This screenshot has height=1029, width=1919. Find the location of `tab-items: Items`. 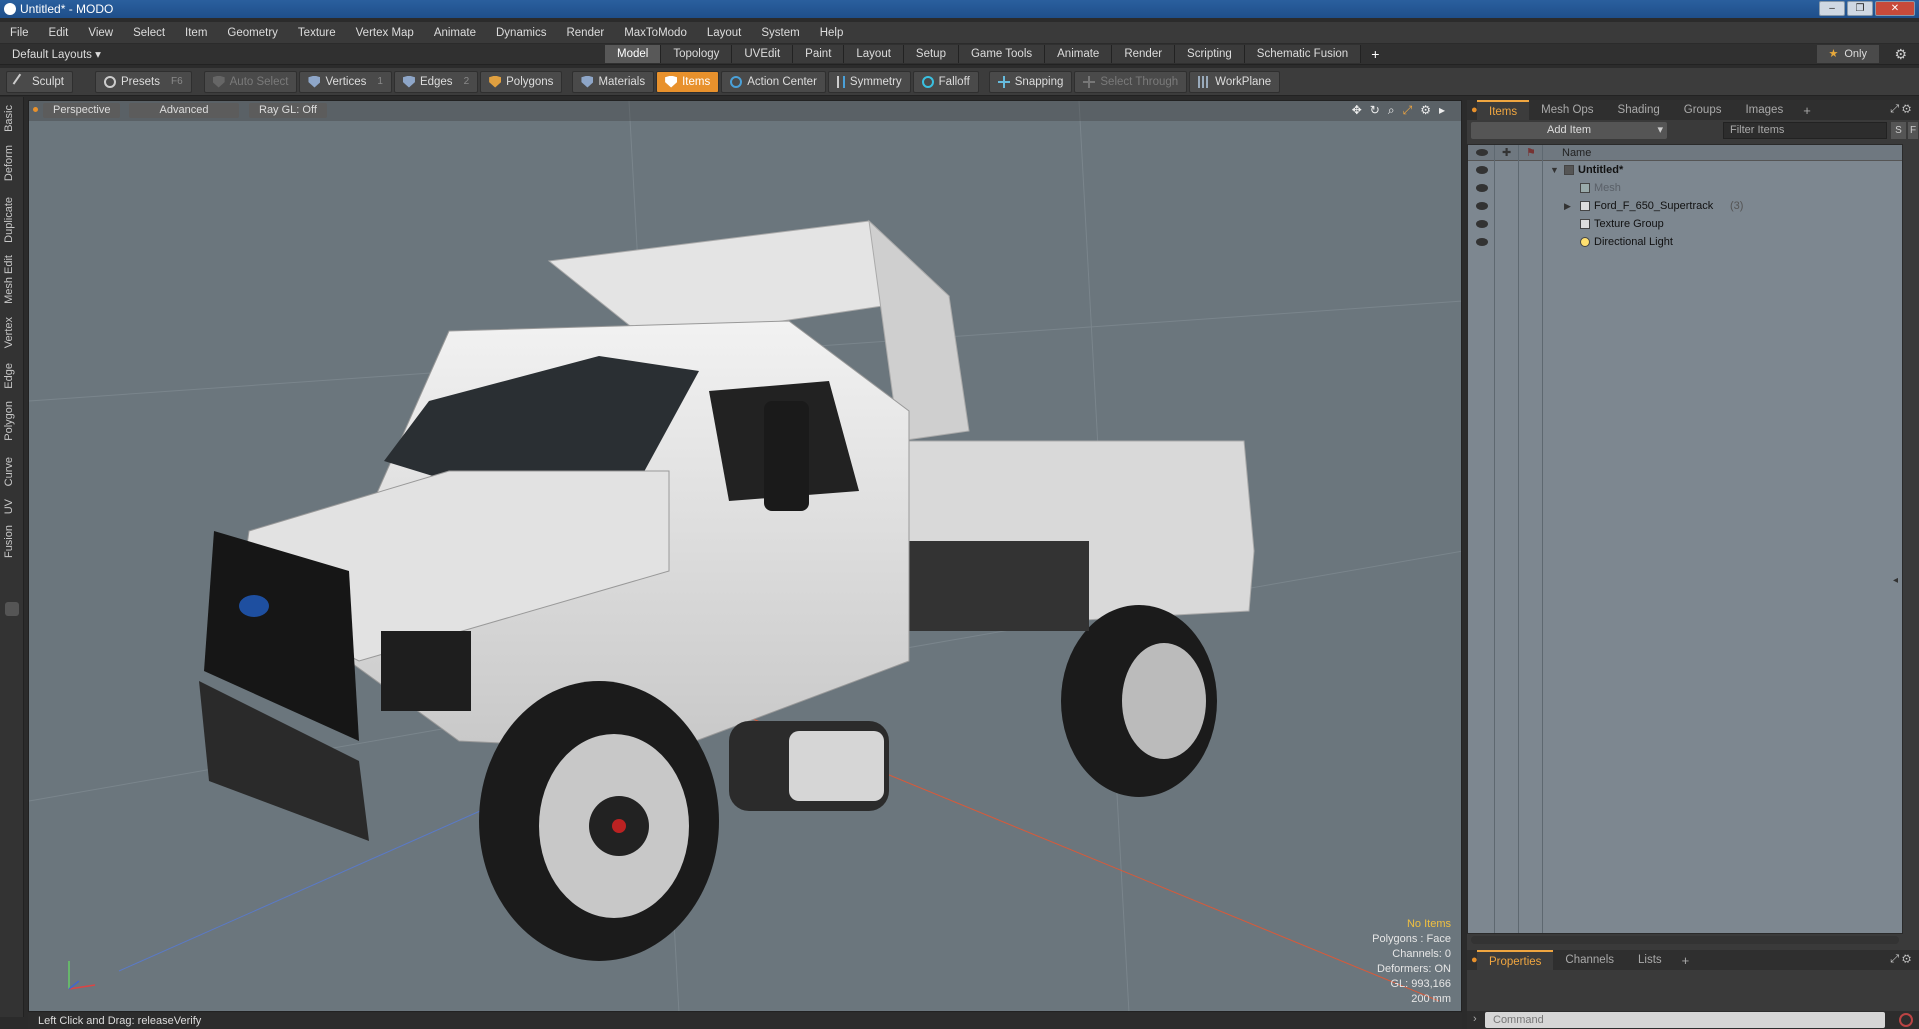

tab-items: Items is located at coordinates (1503, 110).